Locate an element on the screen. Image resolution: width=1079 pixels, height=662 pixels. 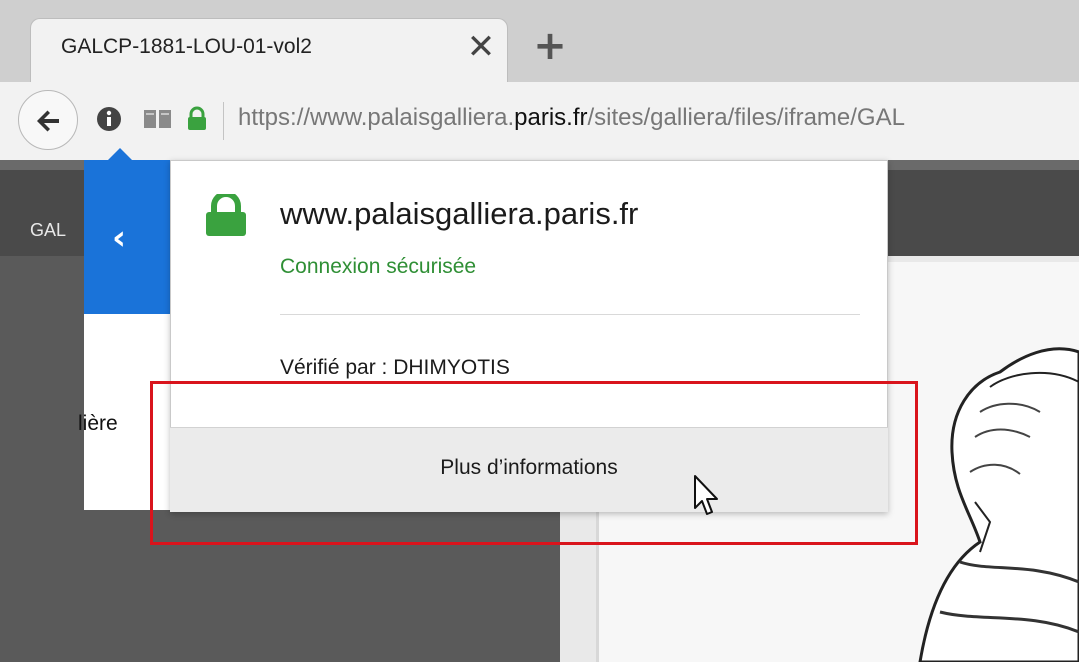
back-arrow-icon is located at coordinates (48, 121).